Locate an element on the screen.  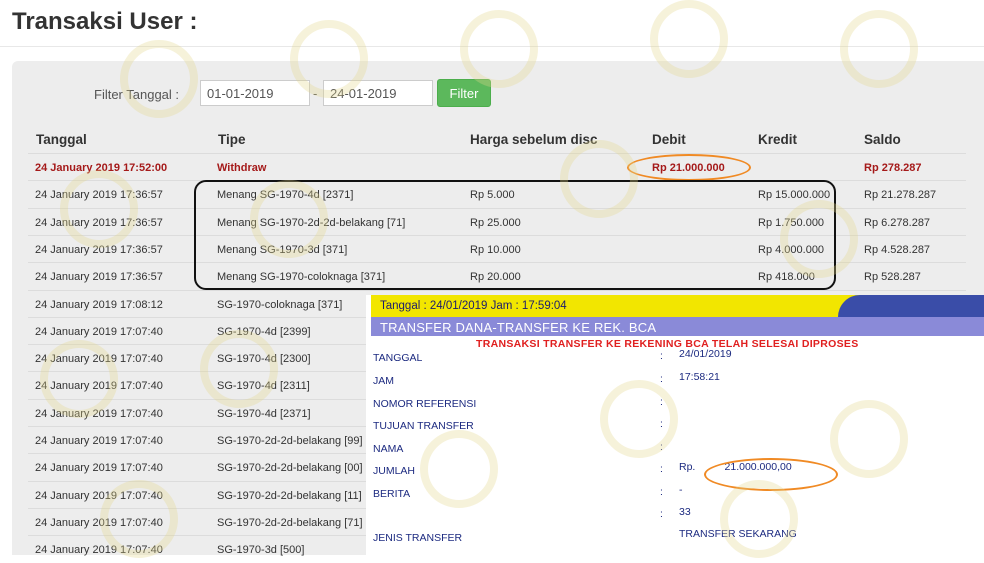
receipt-field-label: NAMA is located at coordinates (388, 449).